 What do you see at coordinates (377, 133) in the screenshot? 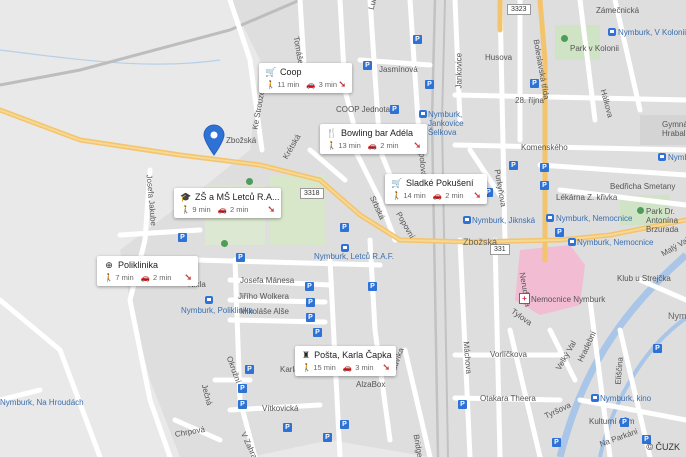
I see `poi-name: Bowling bar Adéla` at bounding box center [377, 133].